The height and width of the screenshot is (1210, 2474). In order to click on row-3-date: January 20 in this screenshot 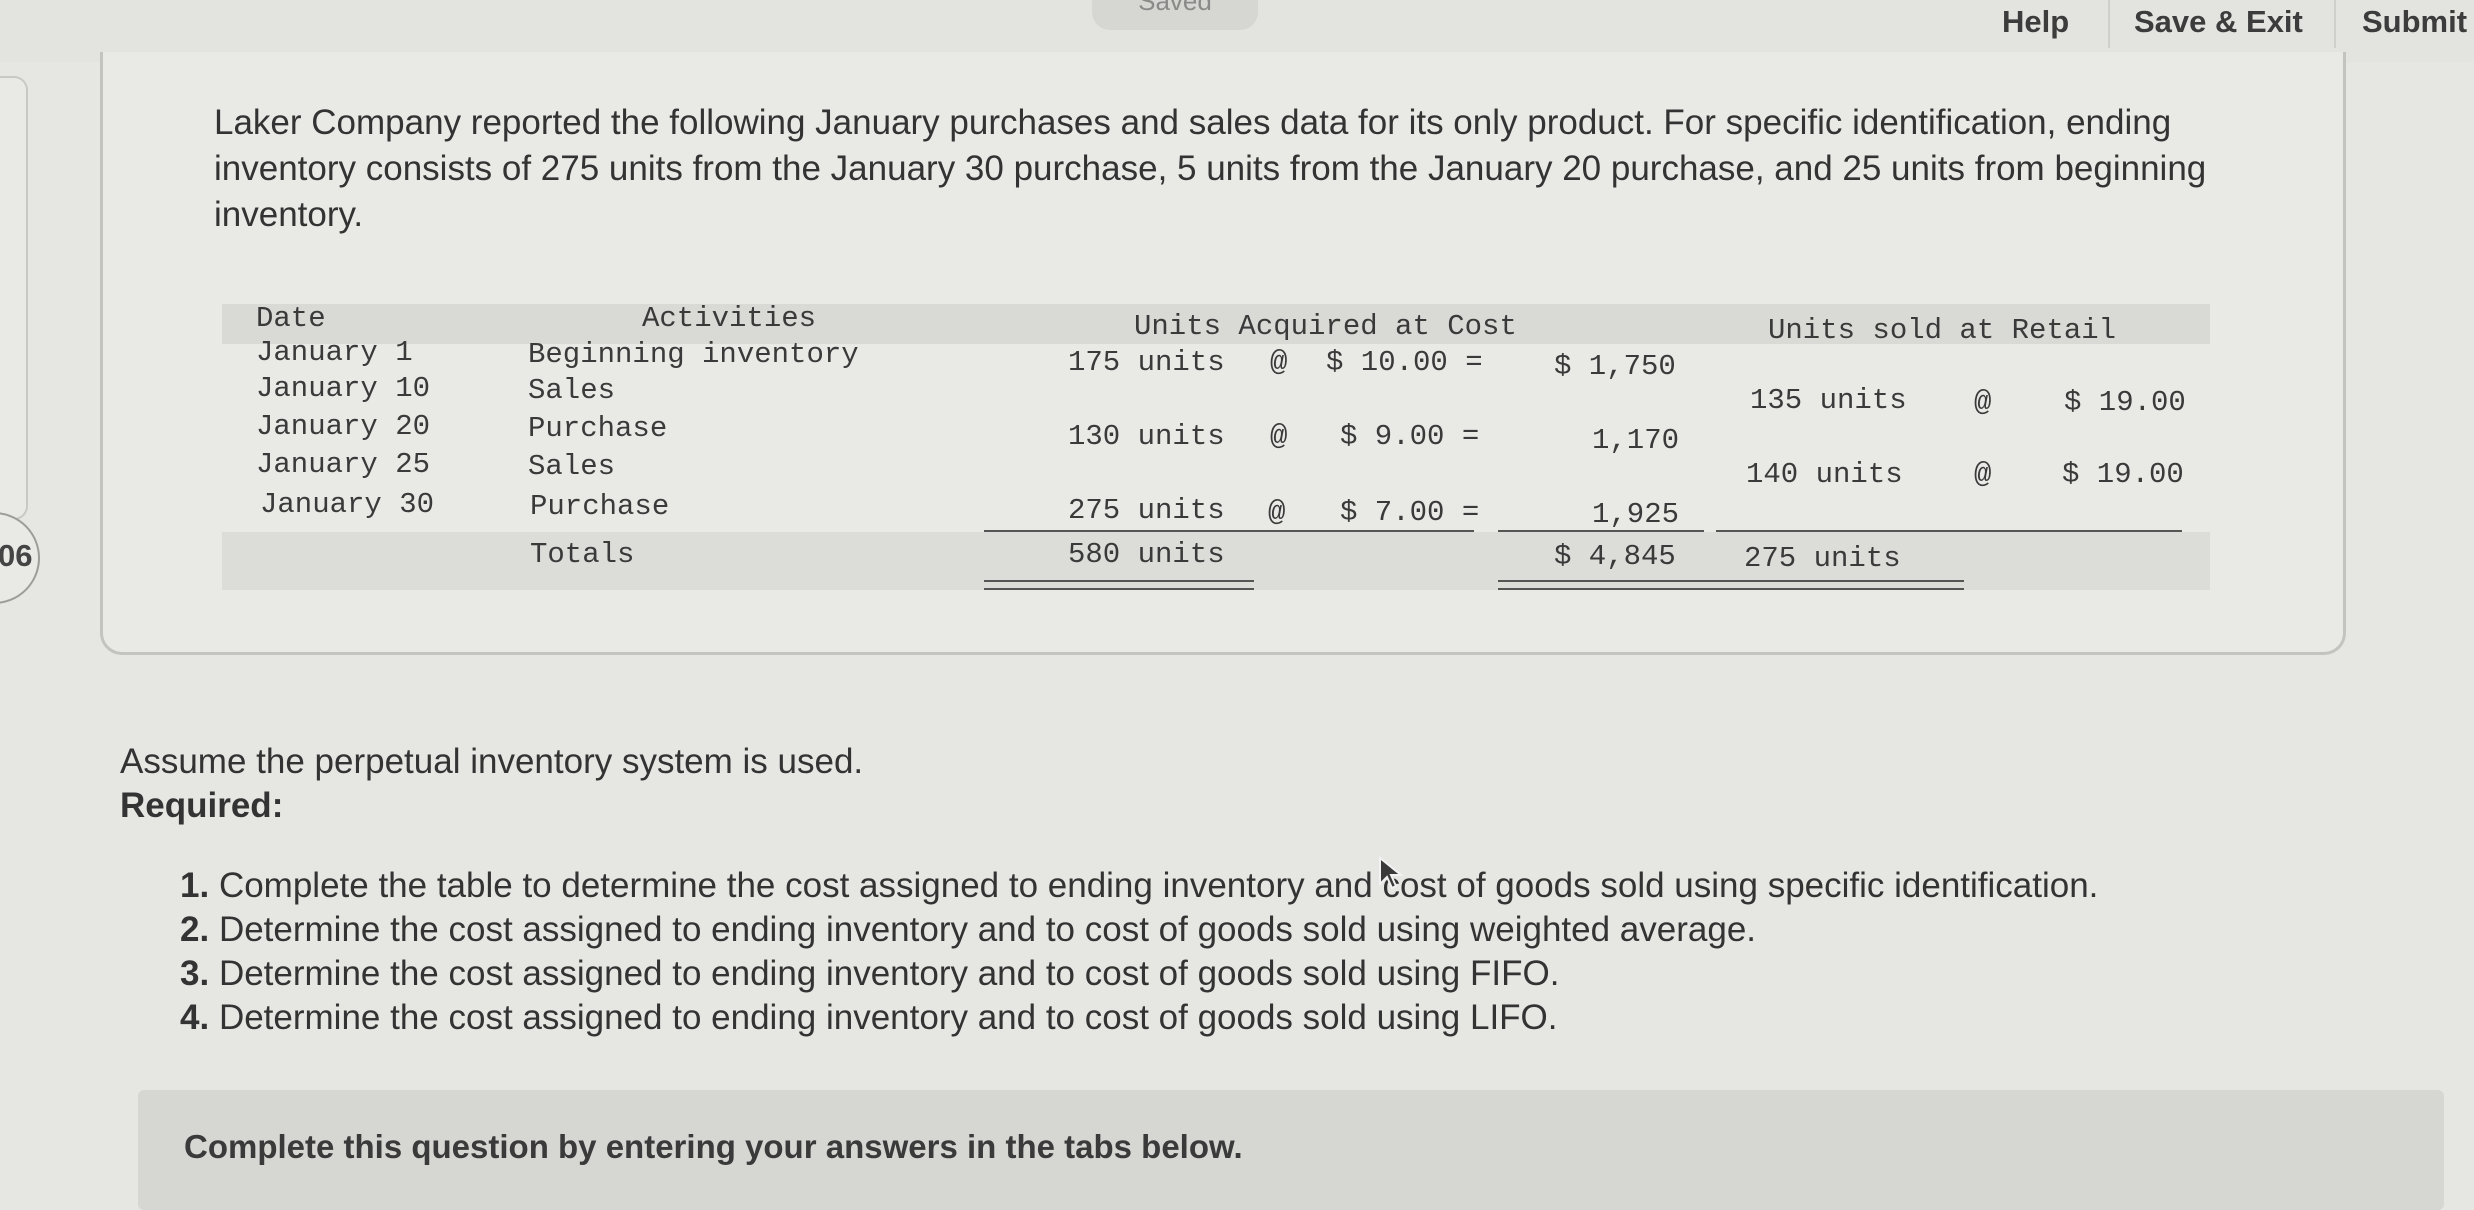, I will do `click(343, 426)`.